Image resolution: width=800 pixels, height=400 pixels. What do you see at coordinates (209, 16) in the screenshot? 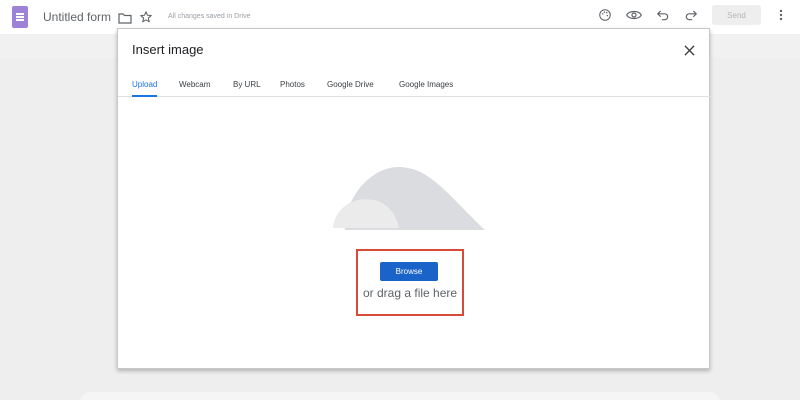
I see `save-status: All changes saved in Drive` at bounding box center [209, 16].